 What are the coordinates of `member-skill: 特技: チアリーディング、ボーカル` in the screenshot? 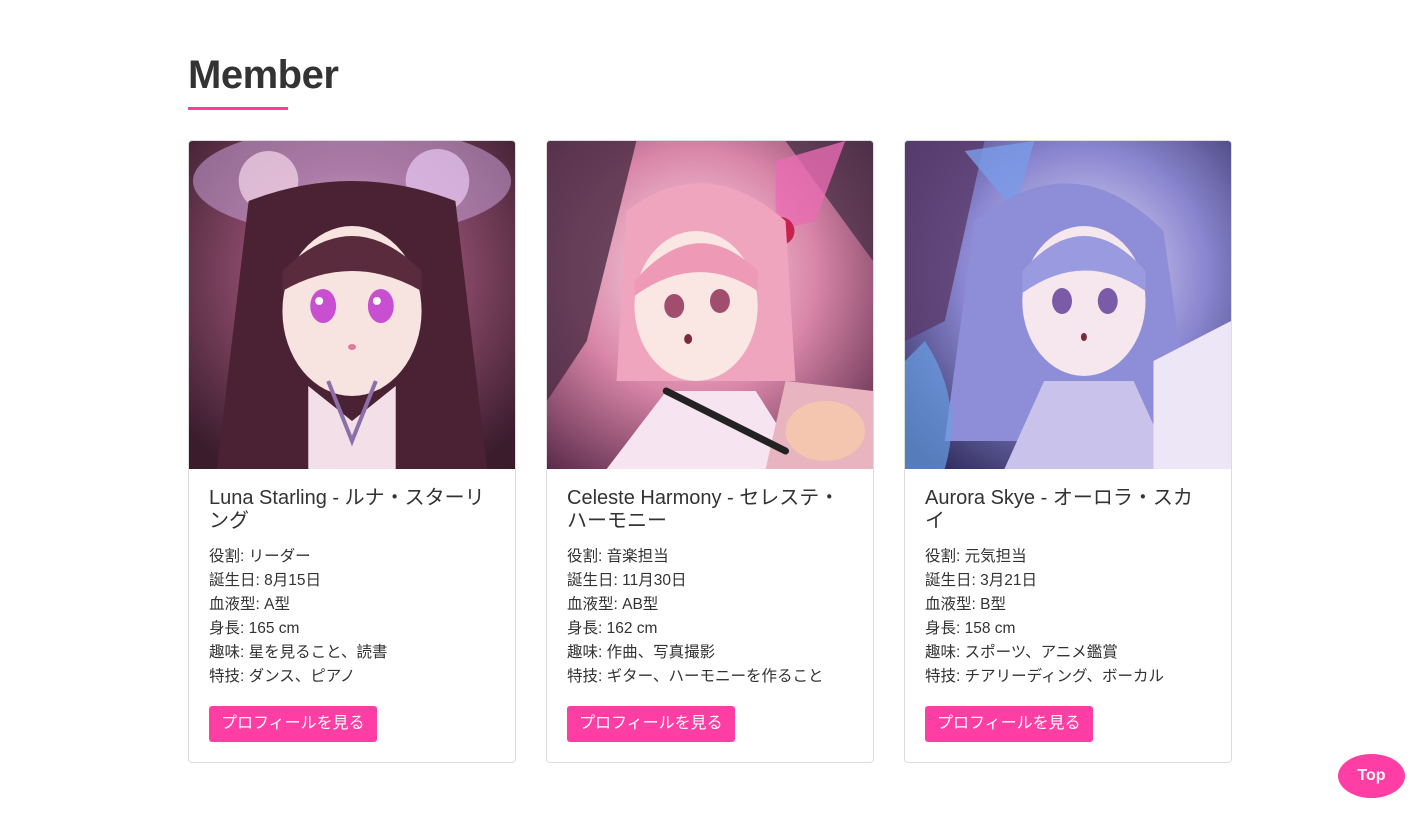 It's located at (1044, 676).